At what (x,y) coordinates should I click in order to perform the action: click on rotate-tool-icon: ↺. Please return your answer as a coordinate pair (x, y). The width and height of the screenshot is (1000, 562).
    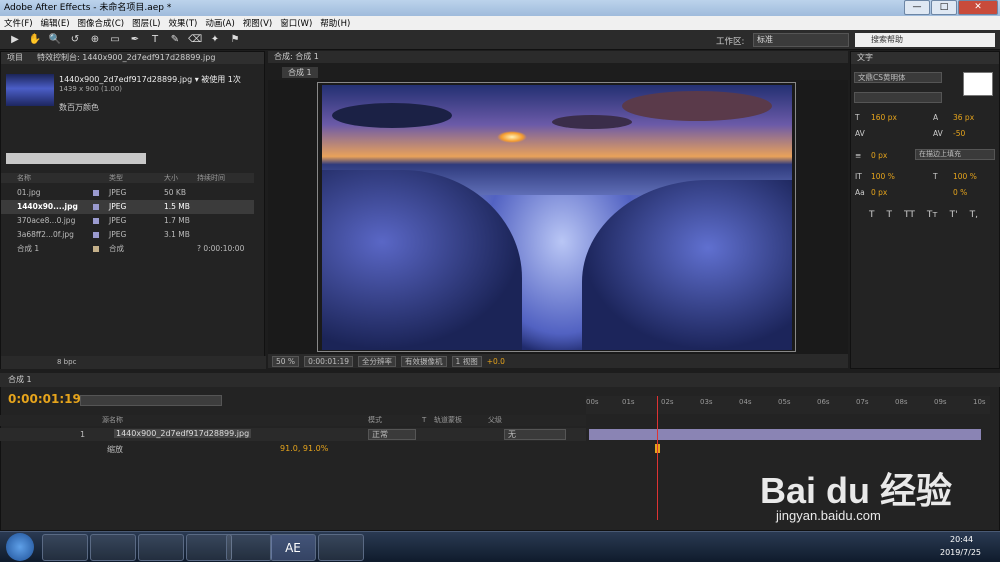
    Looking at the image, I should click on (75, 40).